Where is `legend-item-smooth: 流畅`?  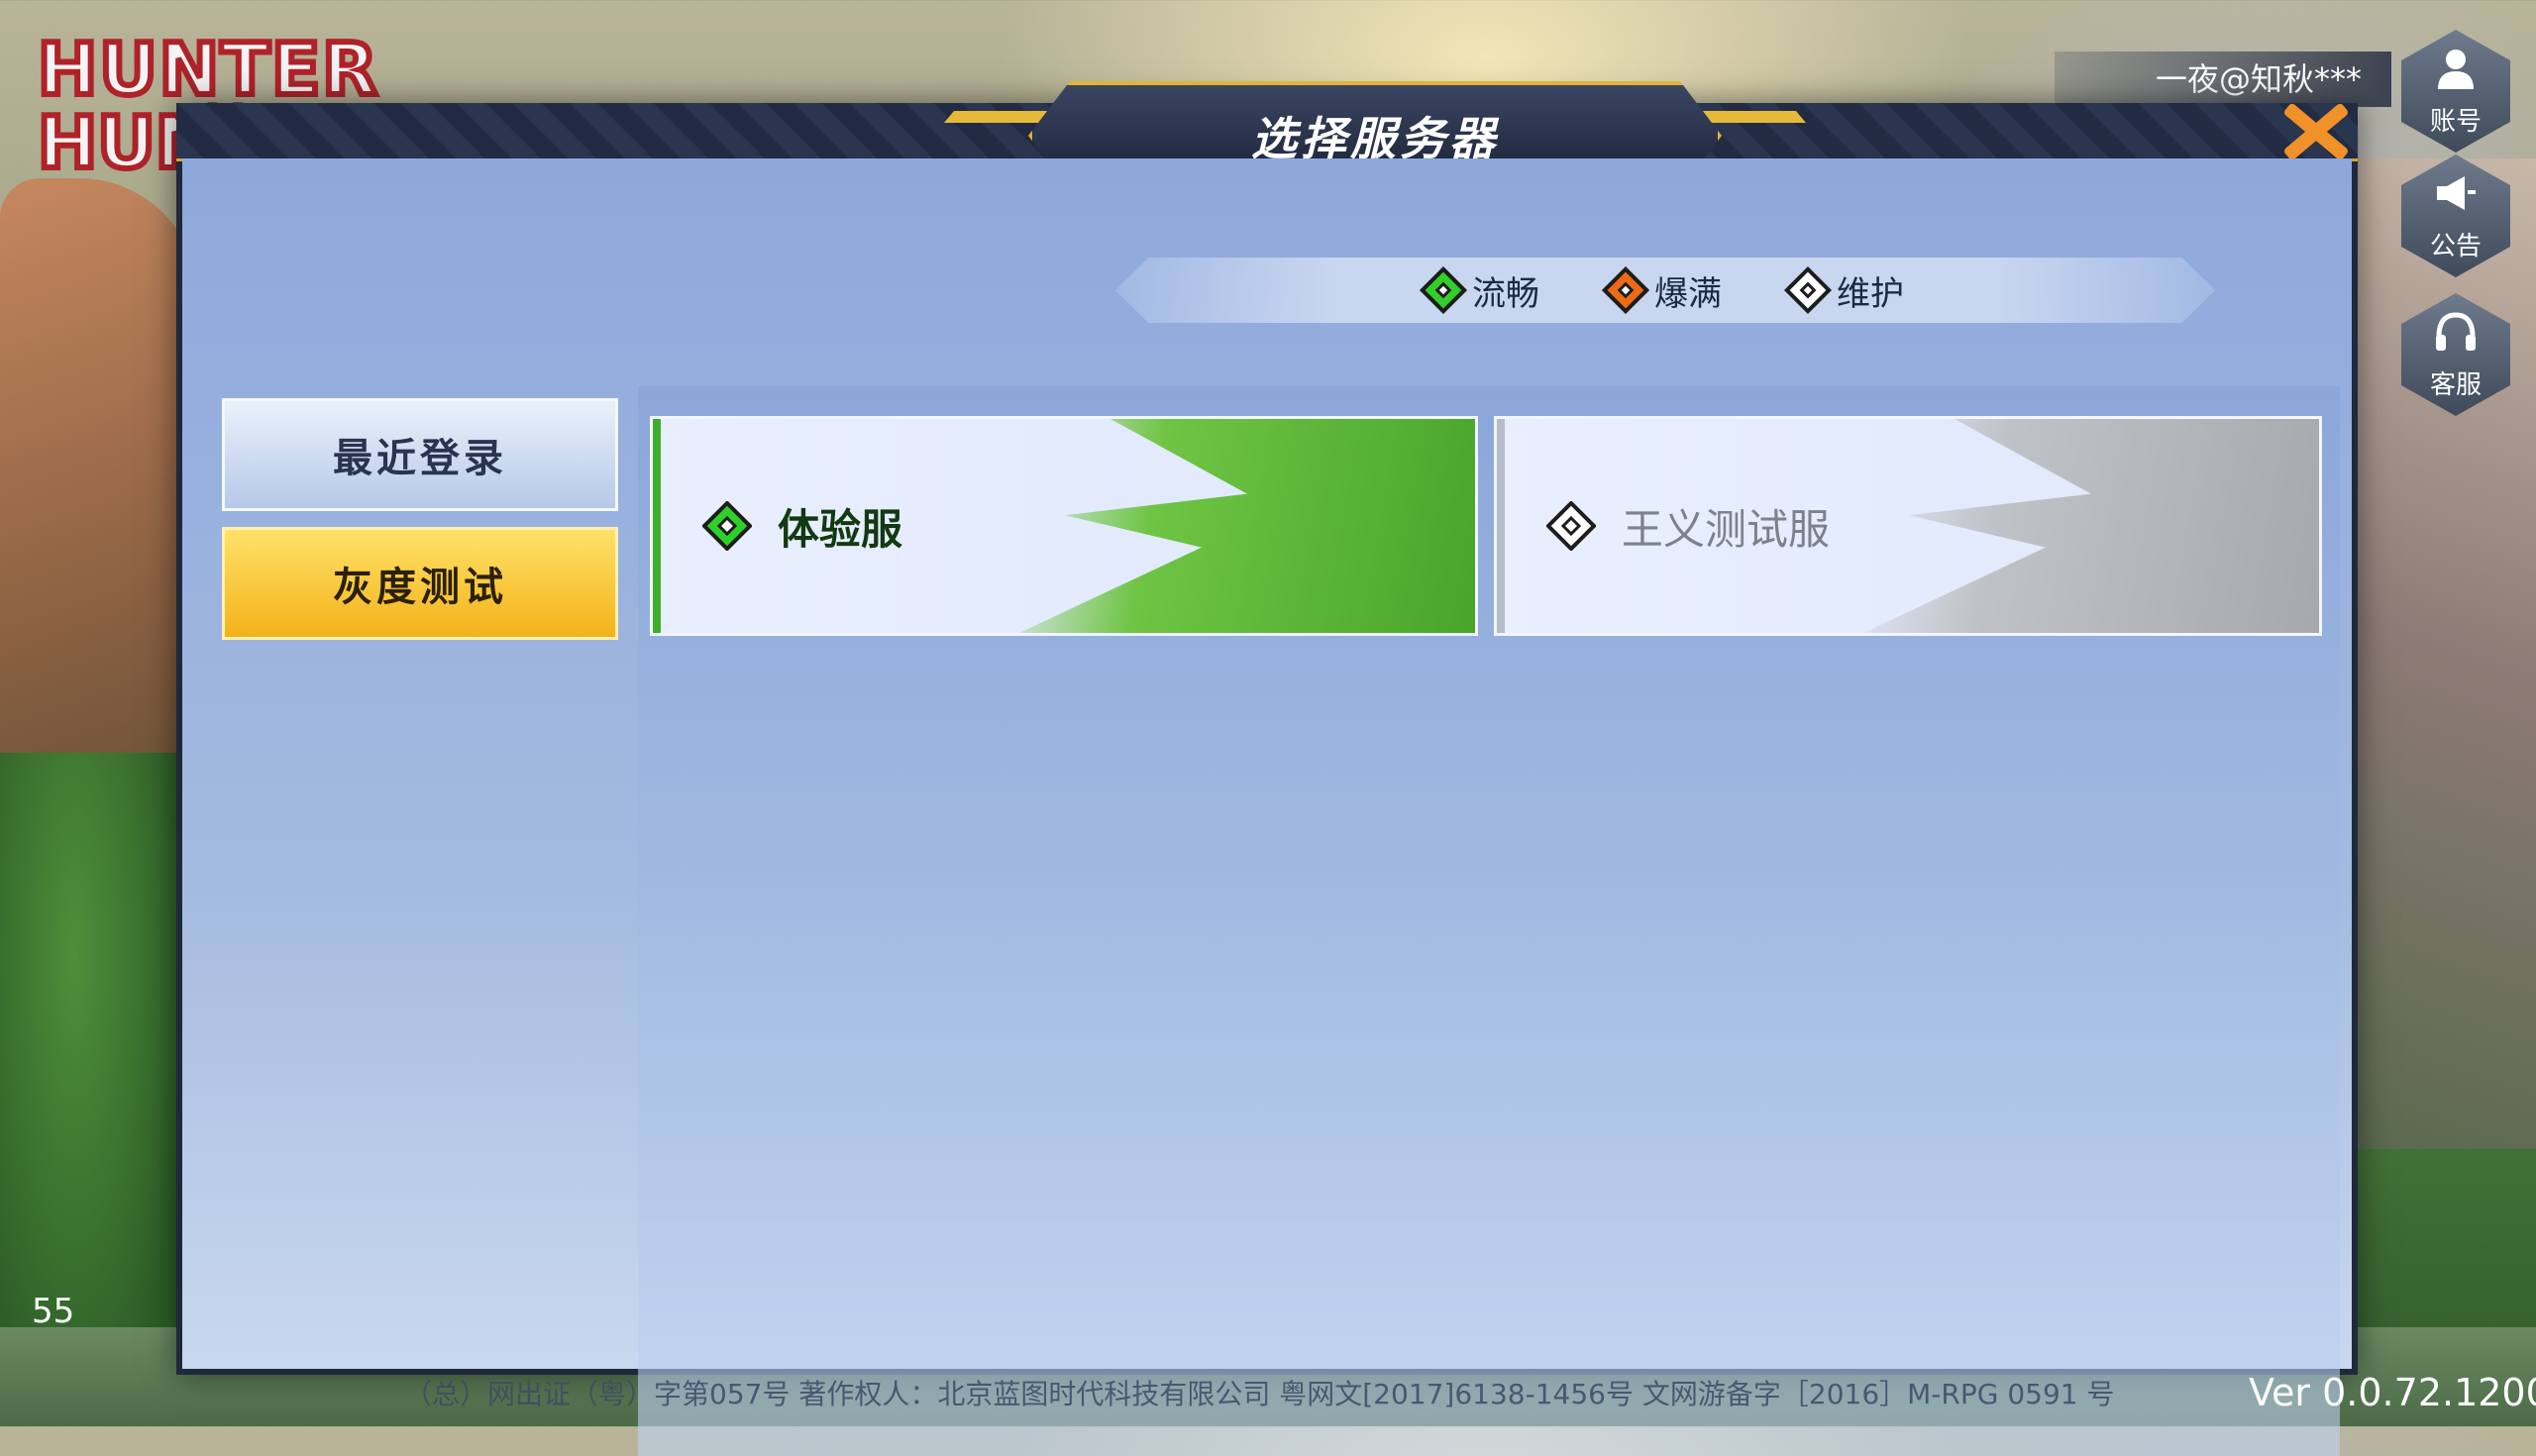 legend-item-smooth: 流畅 is located at coordinates (1479, 290).